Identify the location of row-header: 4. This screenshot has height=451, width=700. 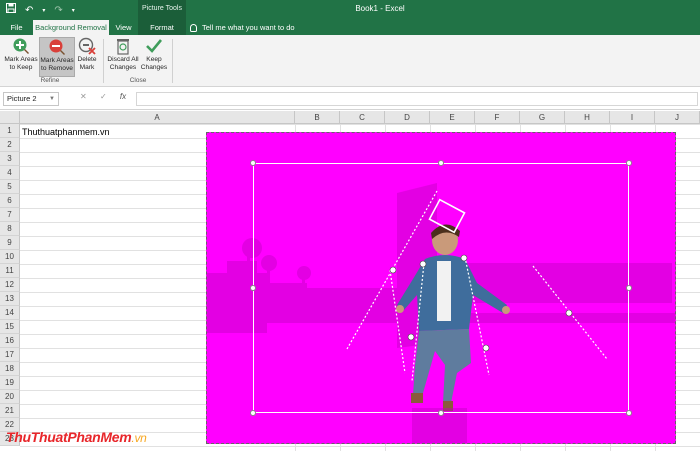
(10, 173).